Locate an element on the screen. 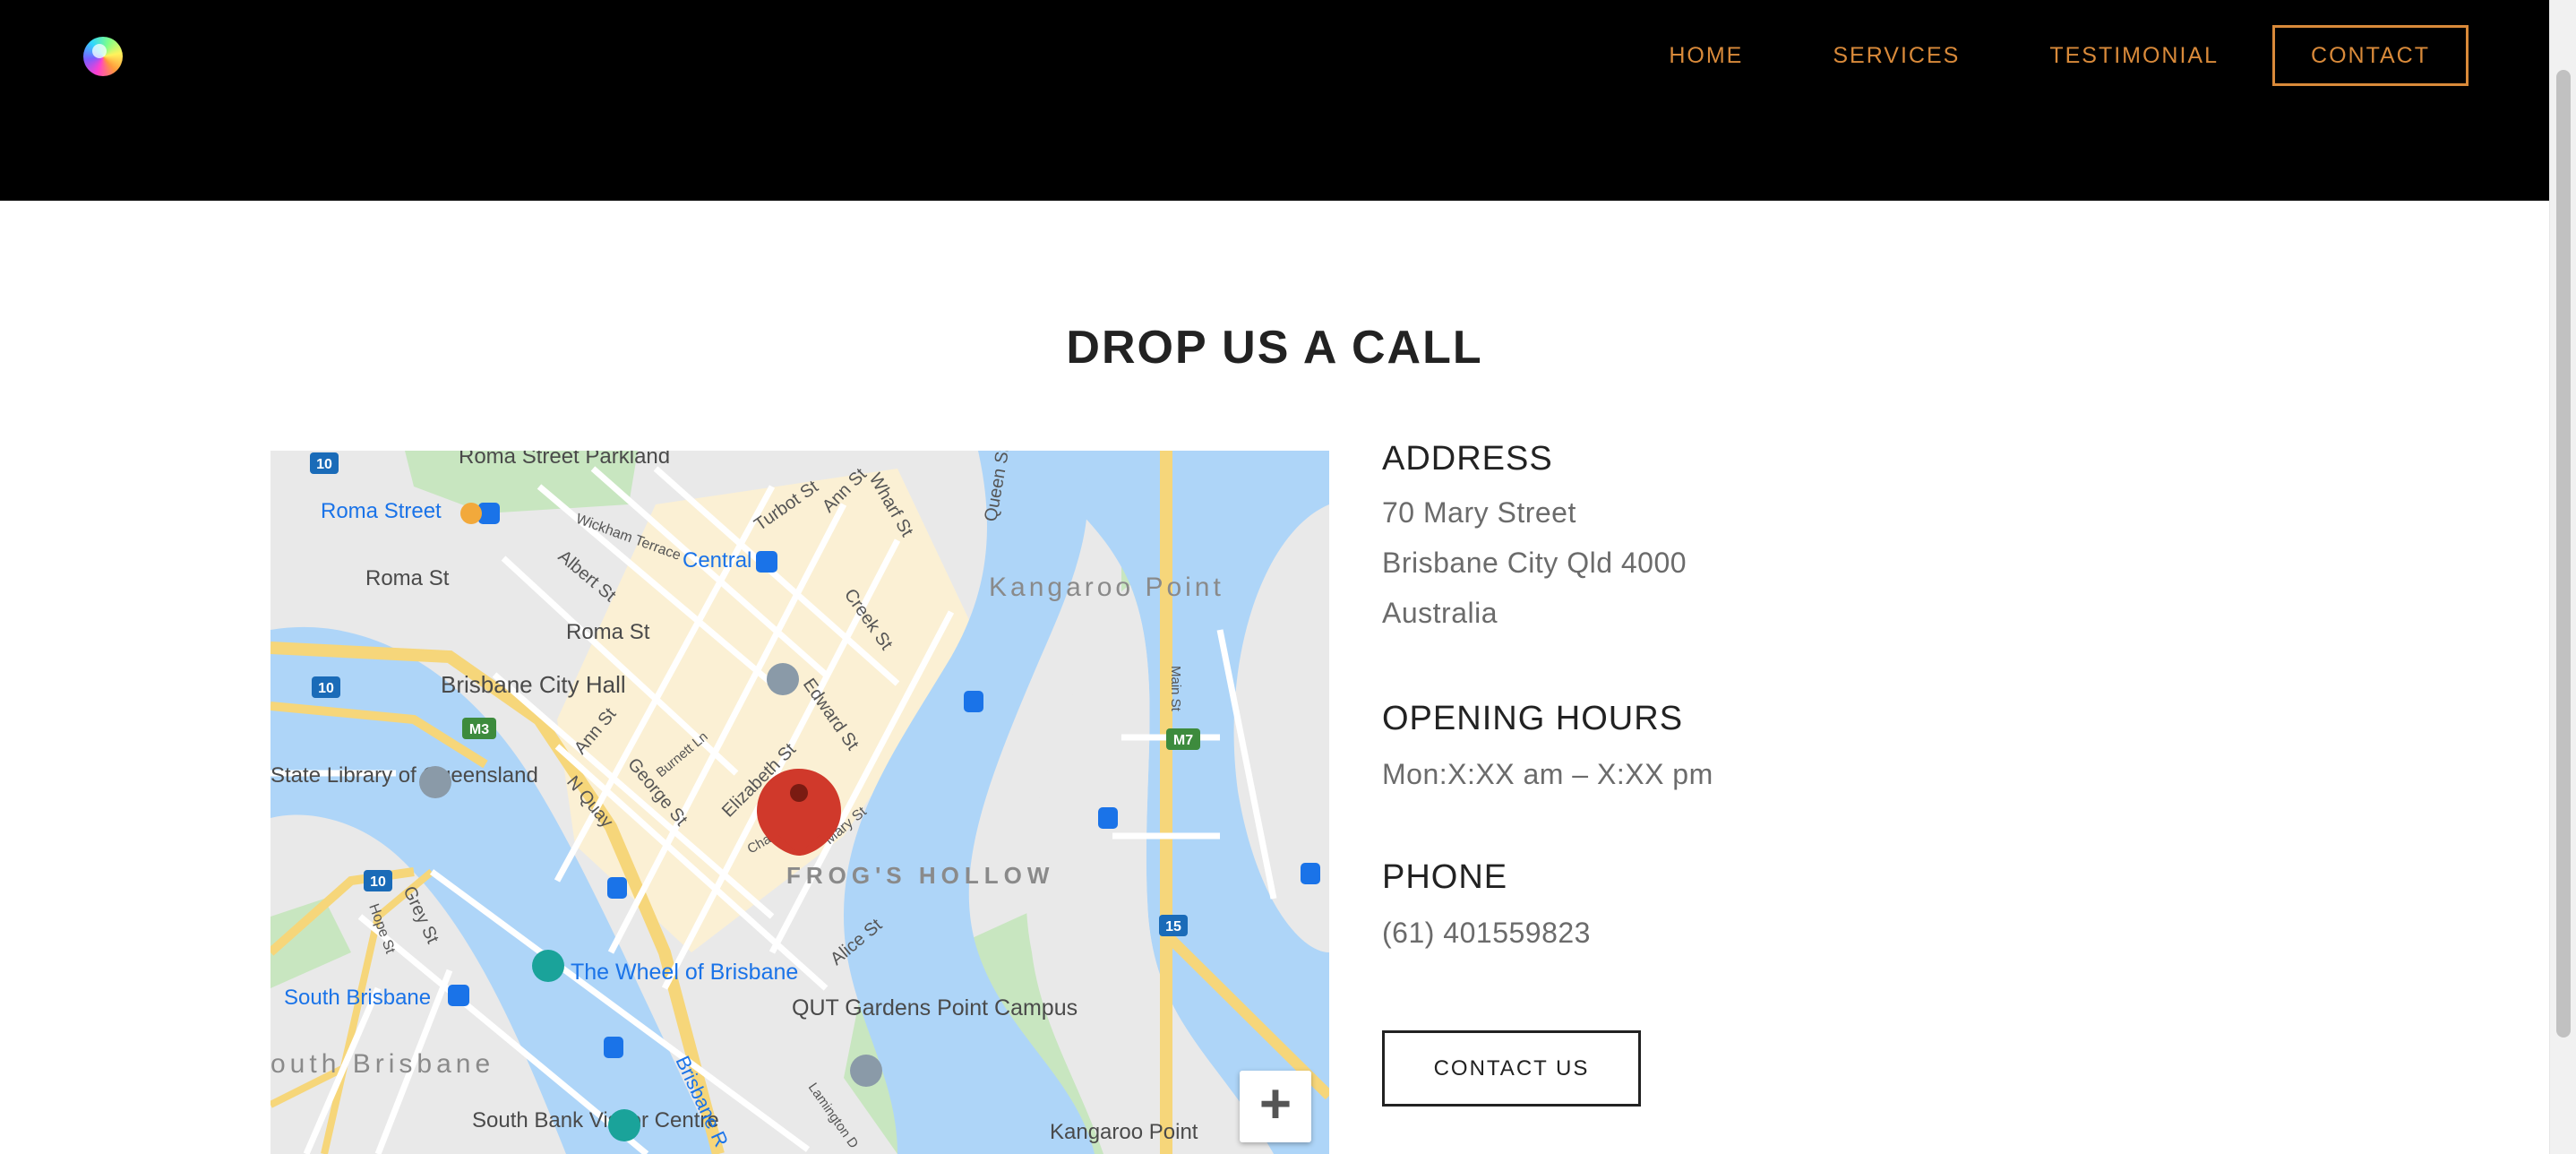  hours-text: Mon:X:XX am – X:XX pm is located at coordinates (1547, 774).